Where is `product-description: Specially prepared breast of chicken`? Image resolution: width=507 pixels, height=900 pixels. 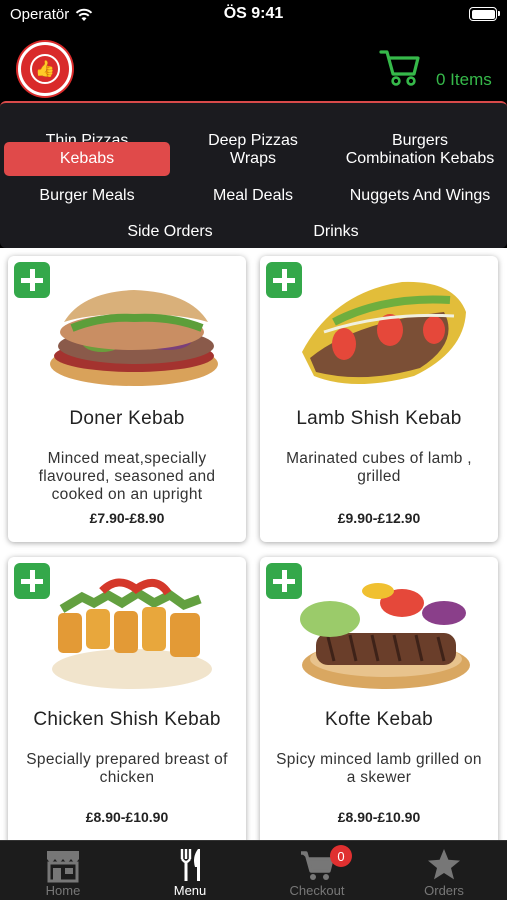
product-description: Specially prepared breast of chicken is located at coordinates (127, 768).